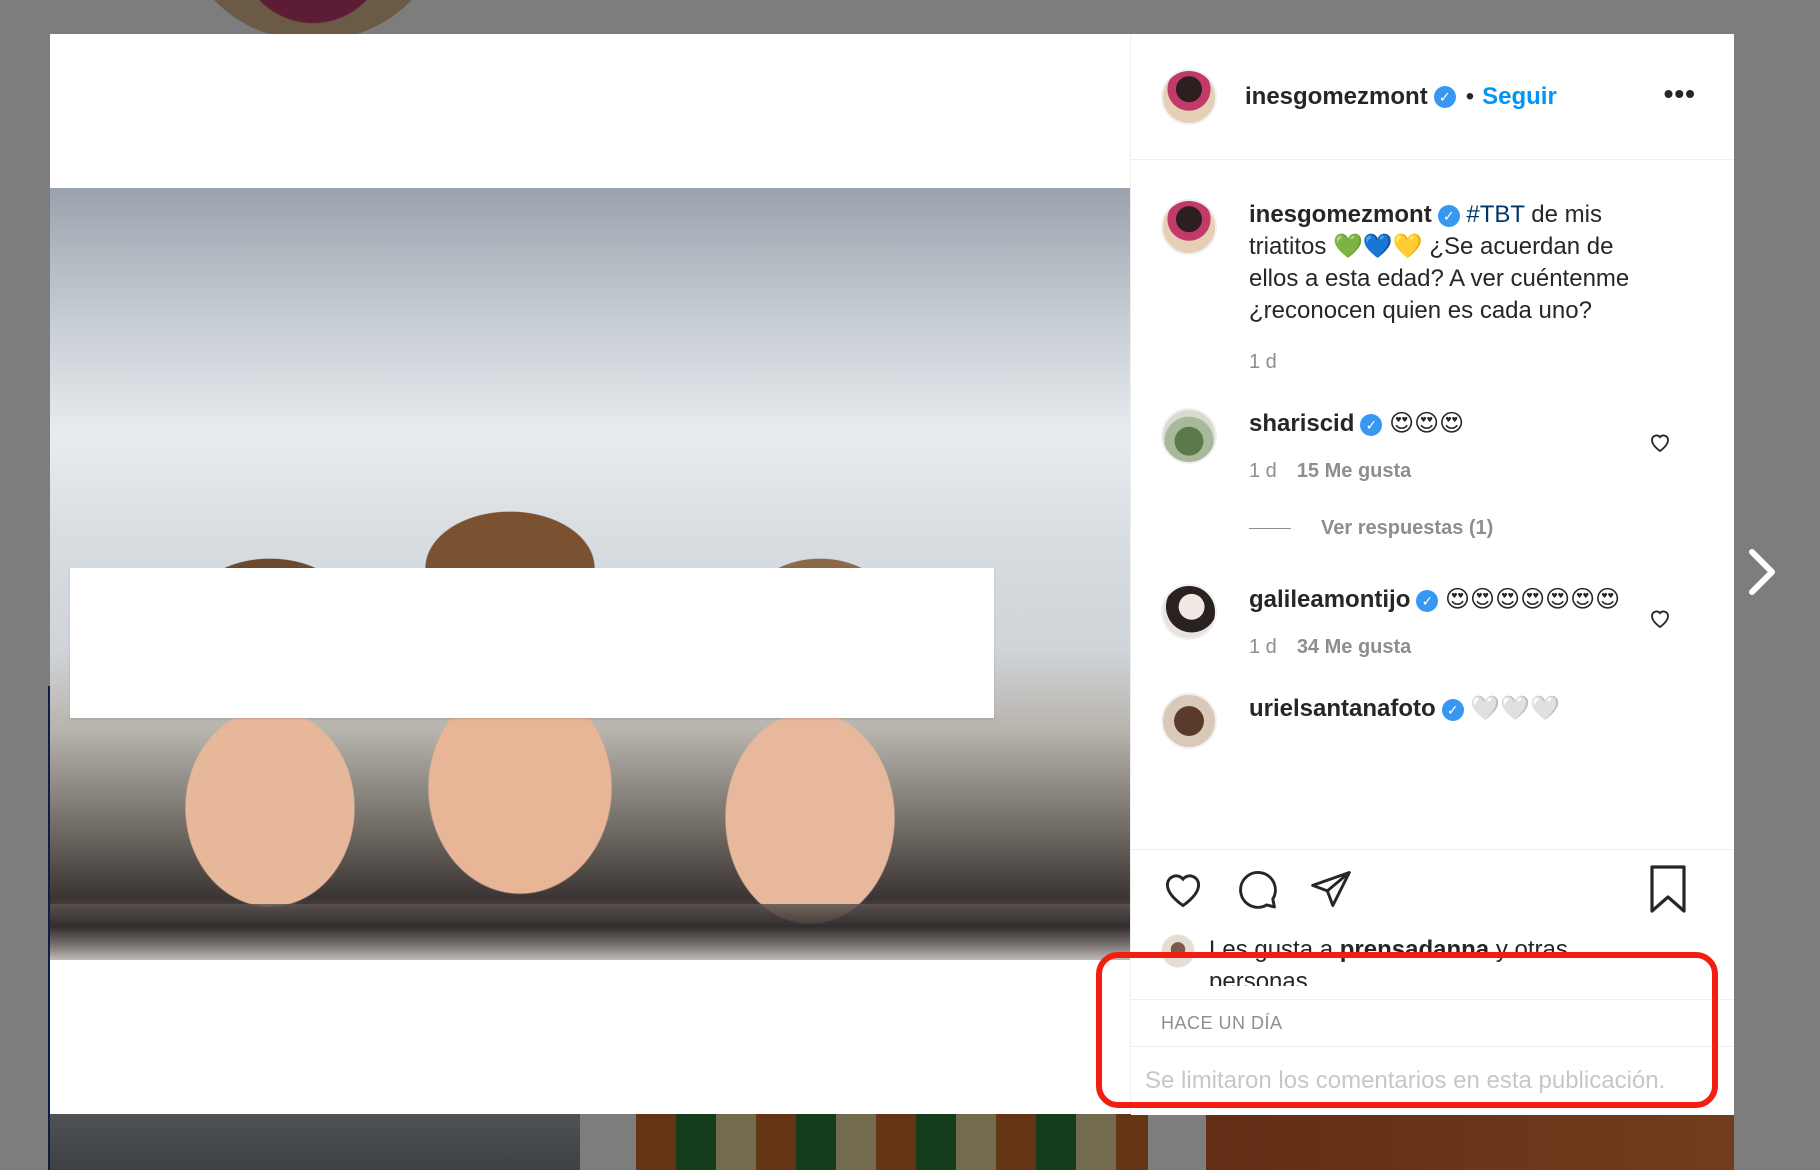  Describe the element at coordinates (1340, 214) in the screenshot. I see `caption-username: inesgomezmont` at that location.